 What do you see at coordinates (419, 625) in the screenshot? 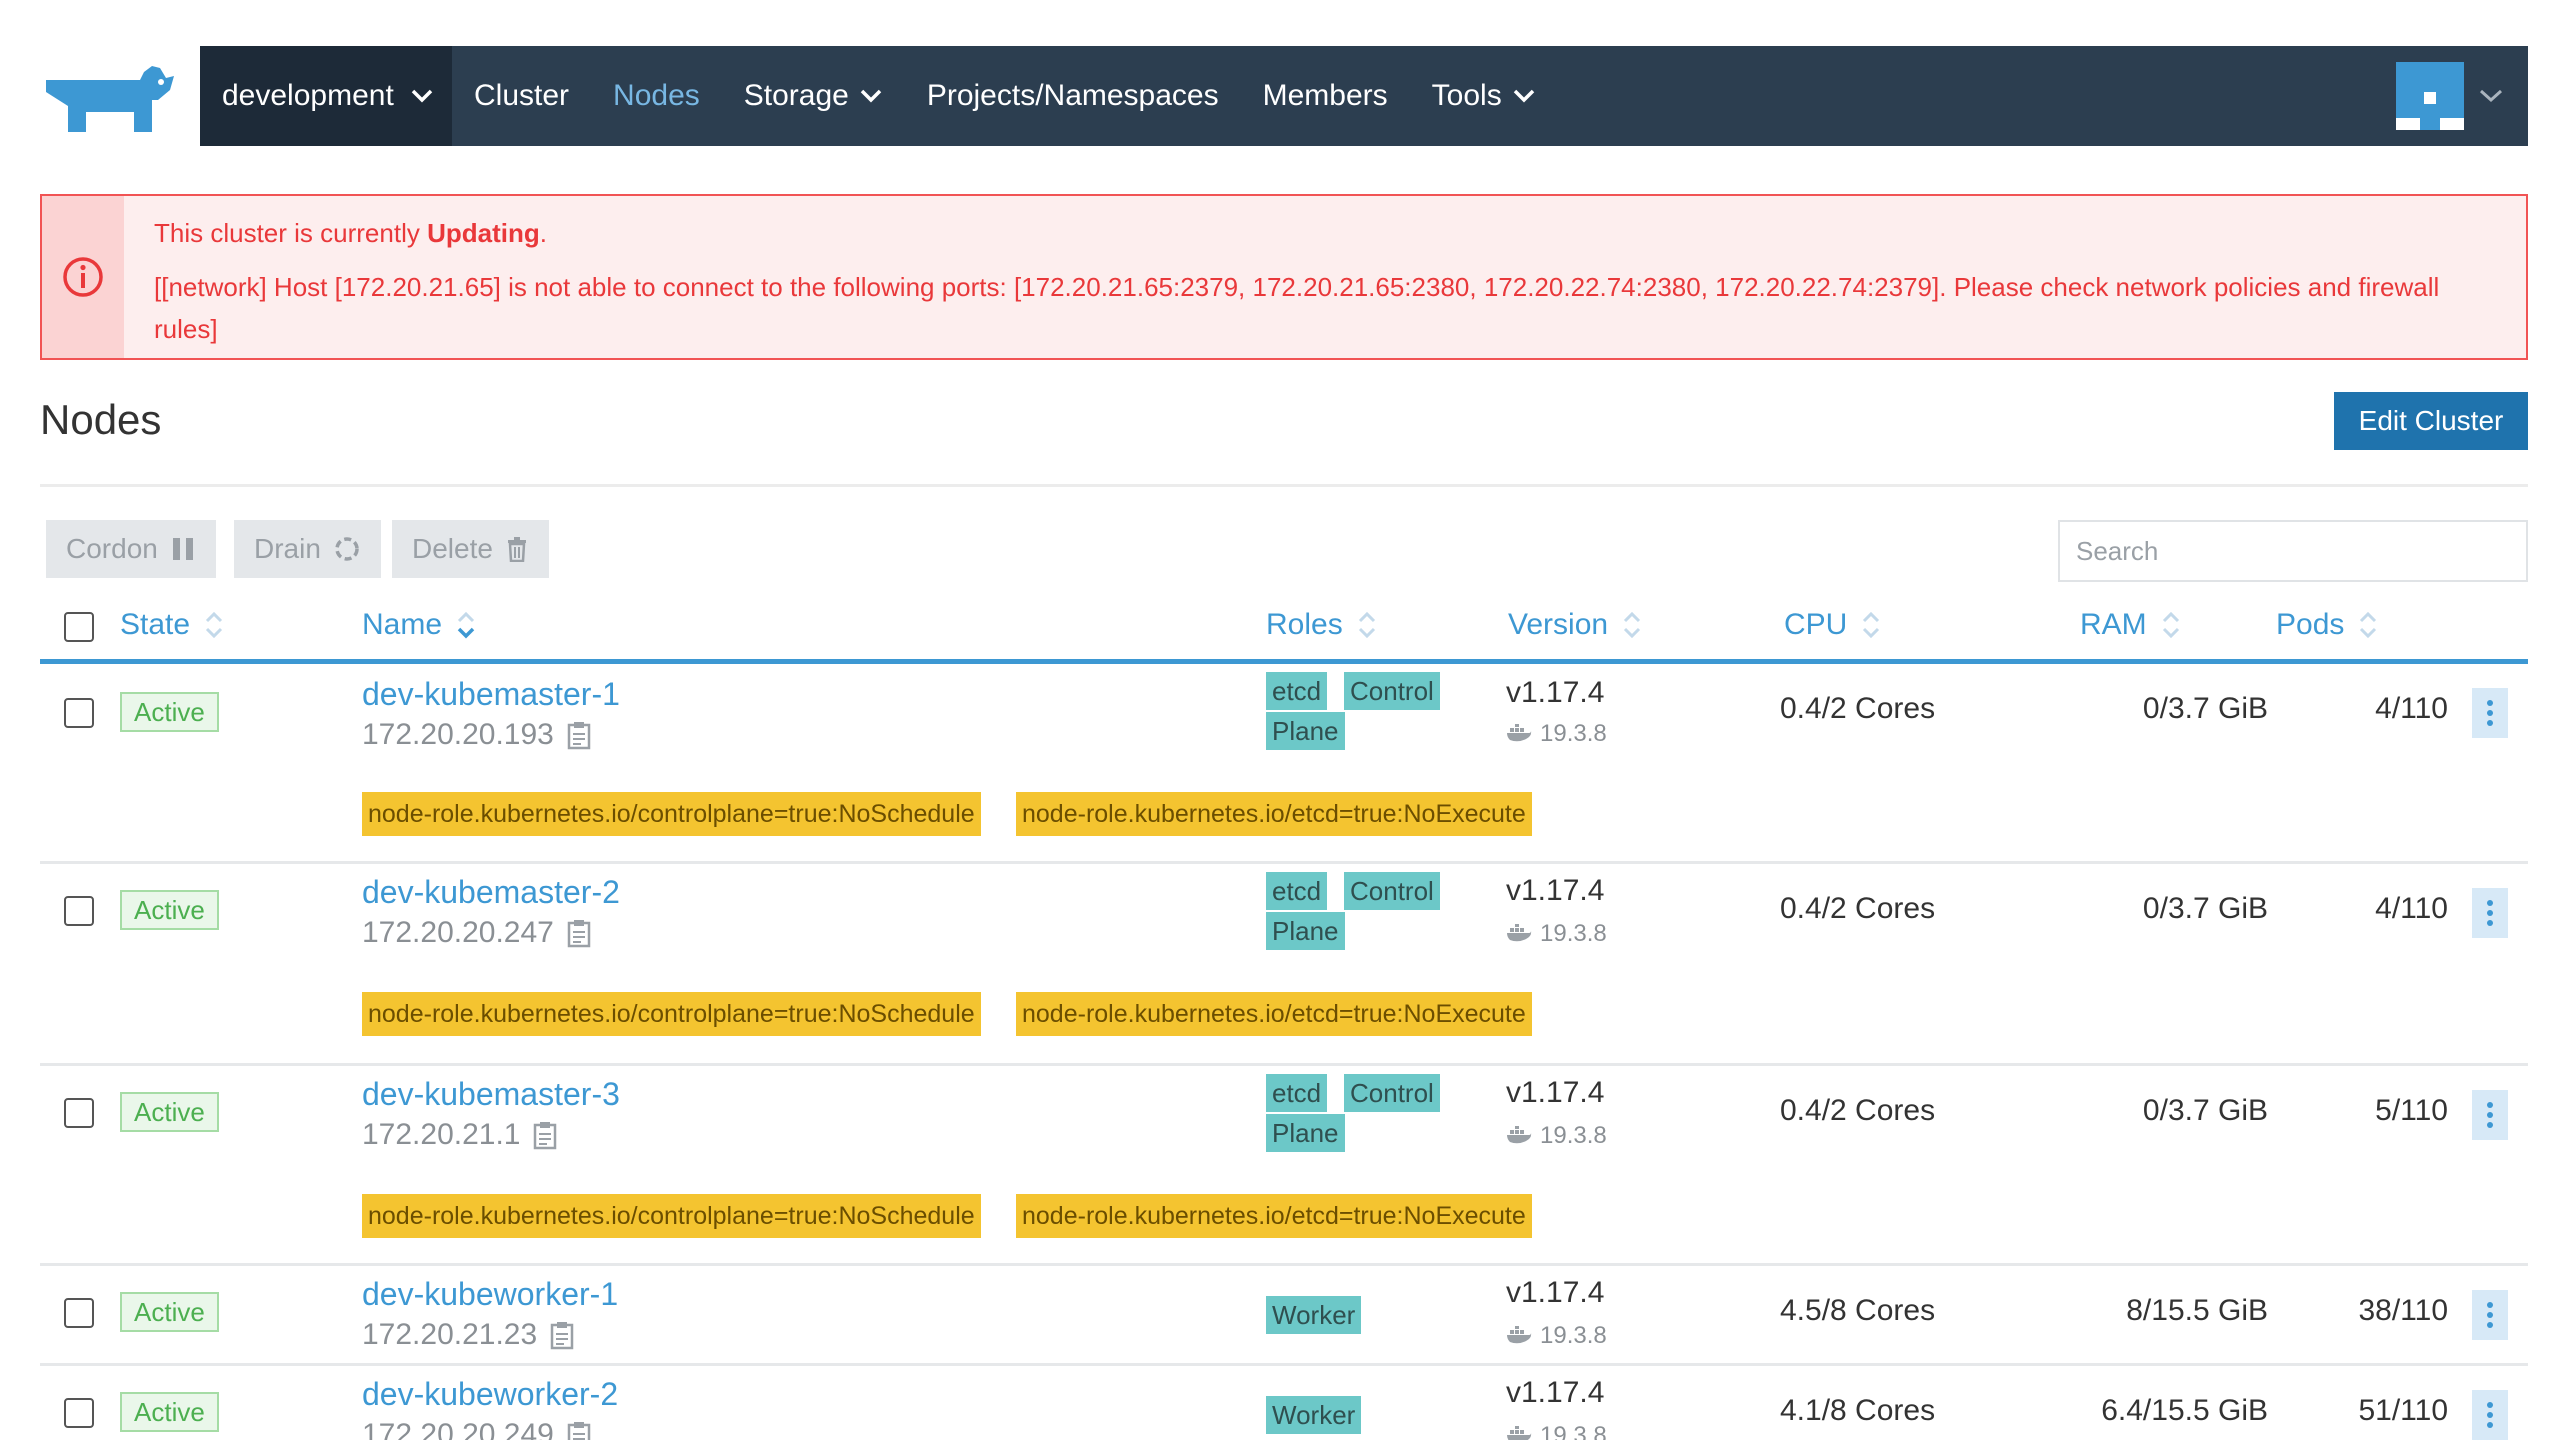
I see `column-name: Name` at bounding box center [419, 625].